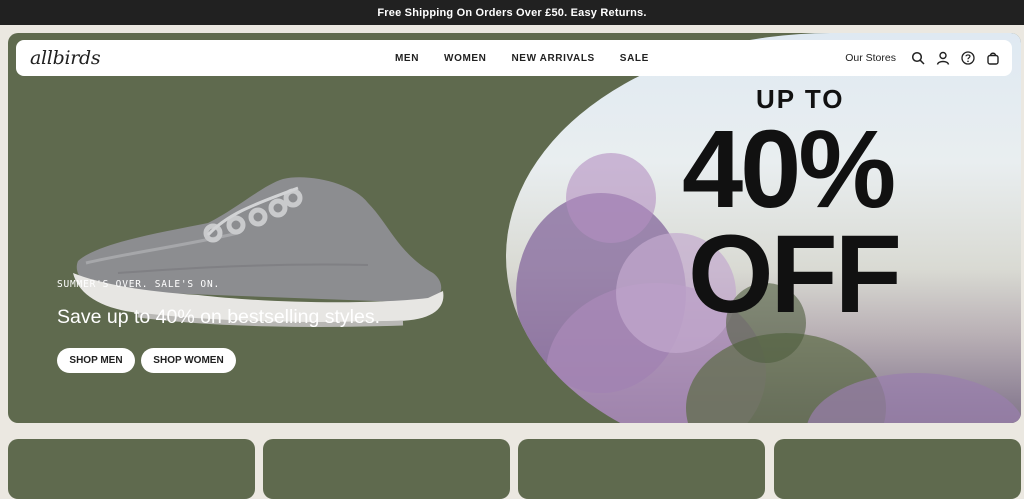 The height and width of the screenshot is (499, 1024). I want to click on brand-logo: allbirds, so click(65, 58).